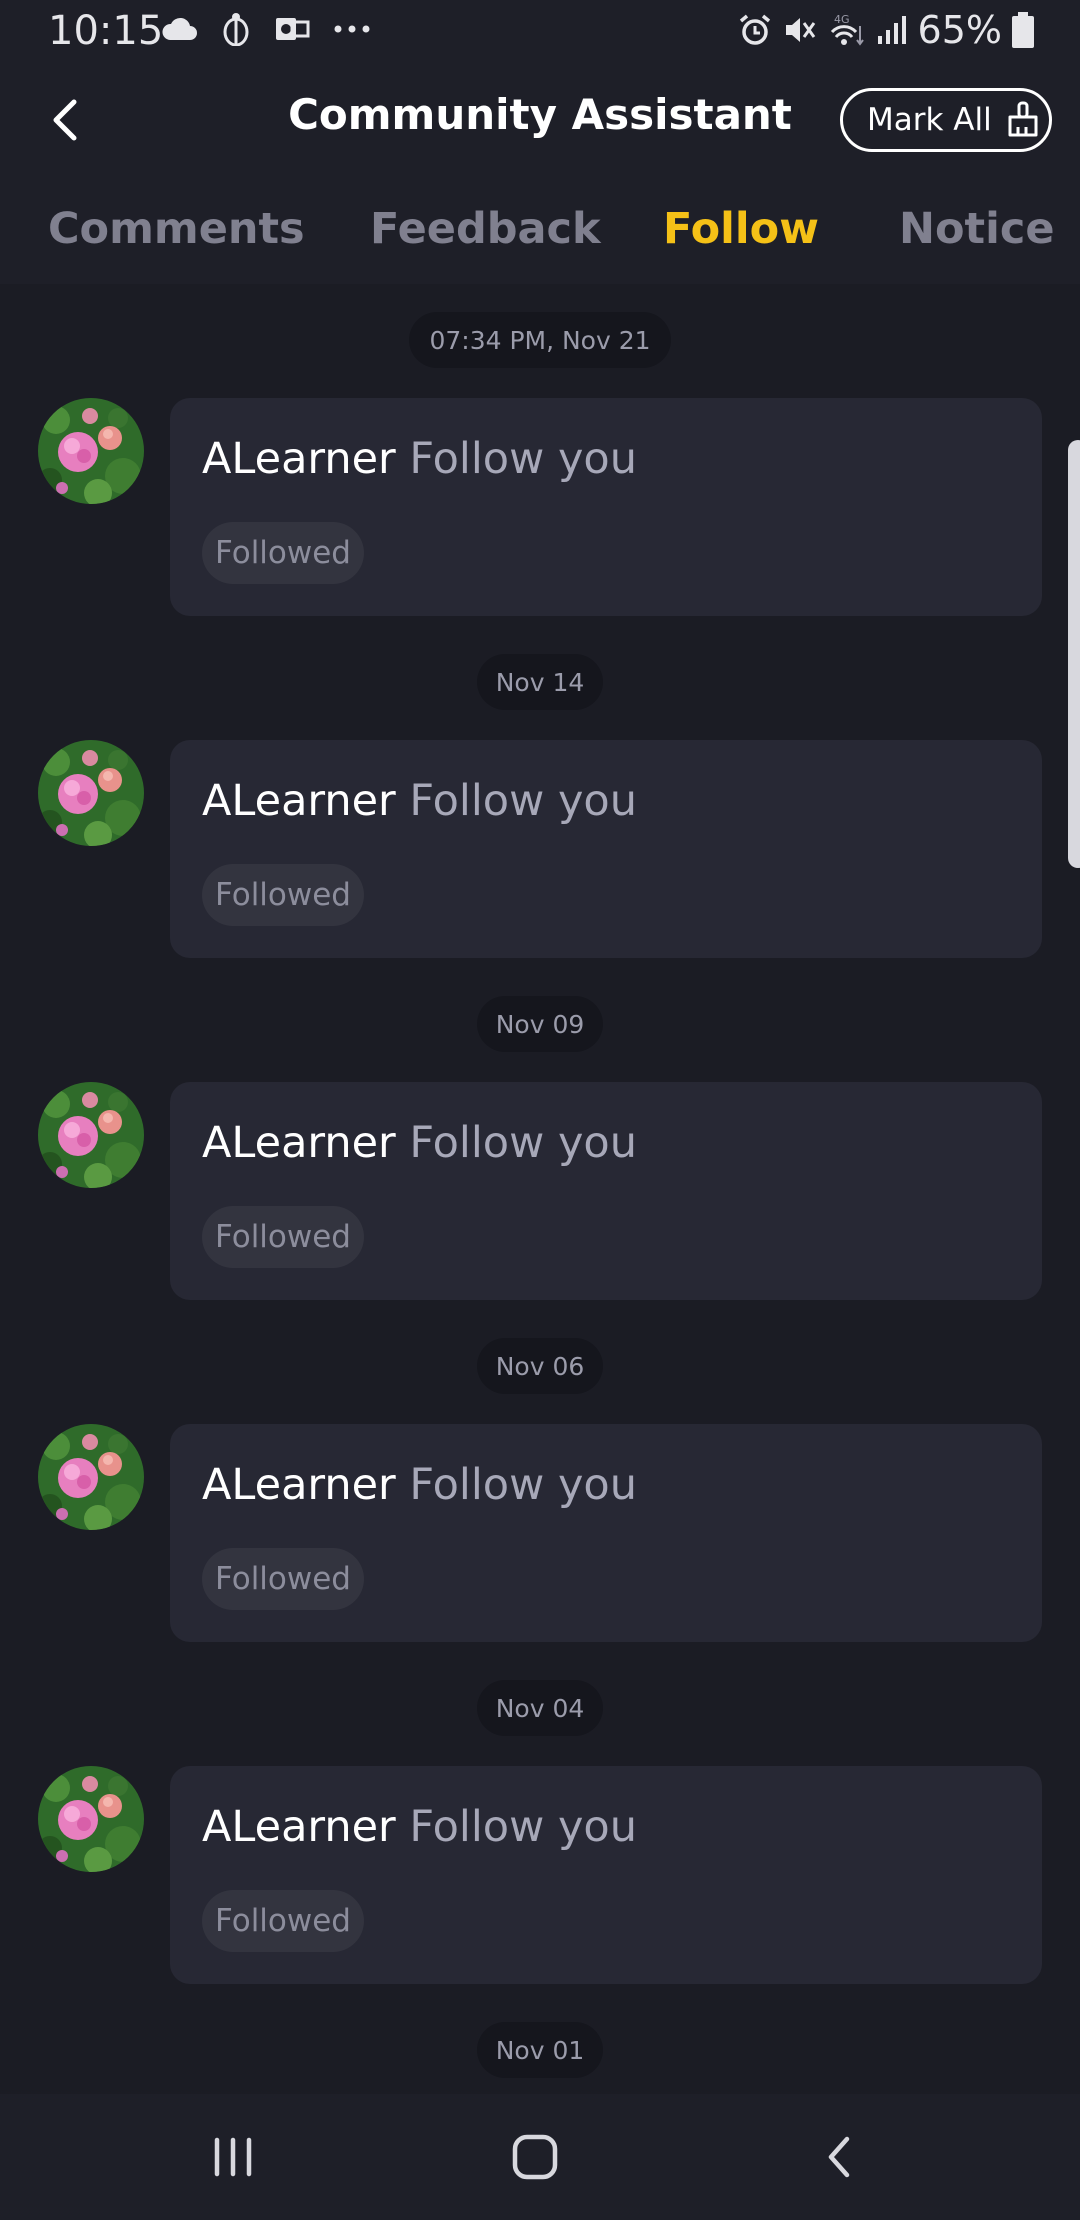  What do you see at coordinates (754, 29) in the screenshot?
I see `alarm-icon` at bounding box center [754, 29].